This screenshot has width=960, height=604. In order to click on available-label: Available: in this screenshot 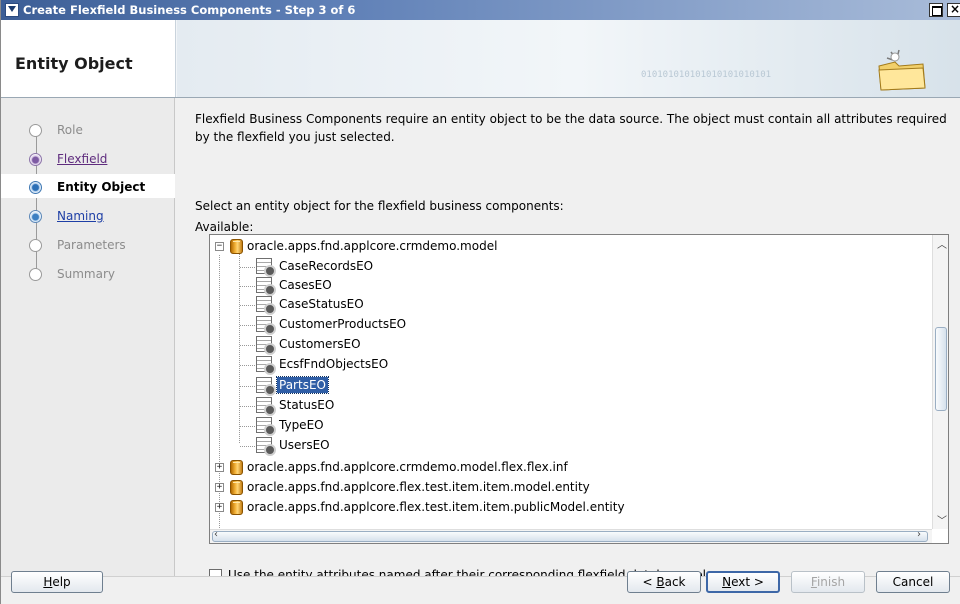, I will do `click(224, 227)`.